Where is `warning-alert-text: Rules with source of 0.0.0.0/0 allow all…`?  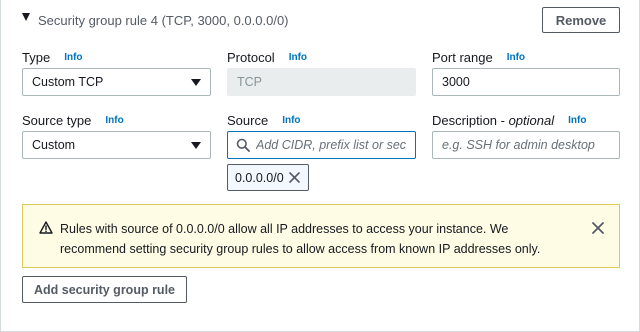
warning-alert-text: Rules with source of 0.0.0.0/0 allow all… is located at coordinates (300, 239).